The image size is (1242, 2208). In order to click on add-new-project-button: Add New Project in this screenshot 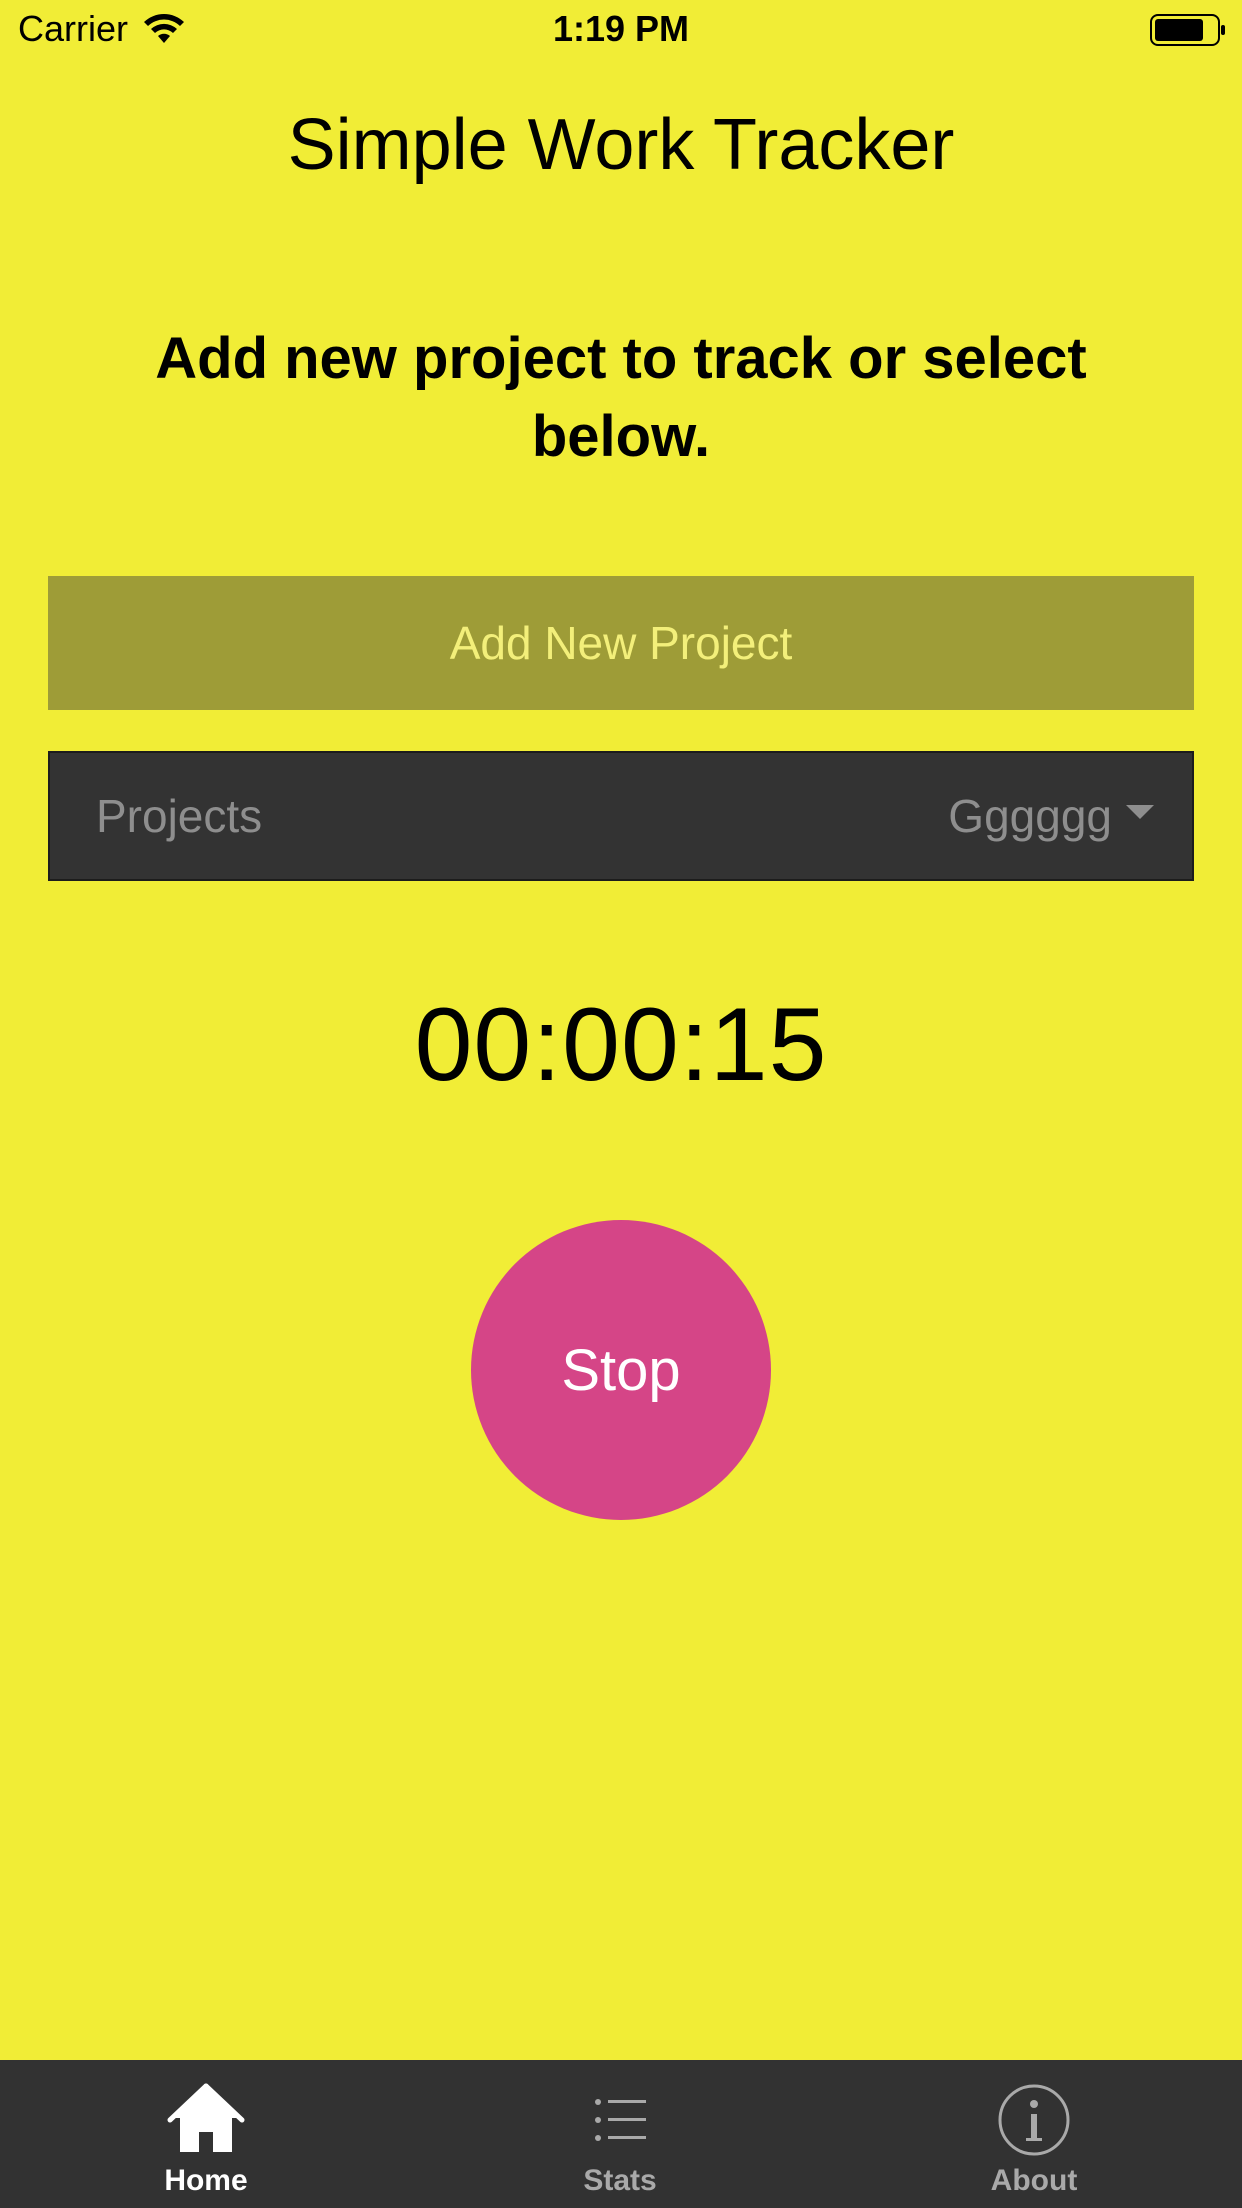, I will do `click(621, 643)`.